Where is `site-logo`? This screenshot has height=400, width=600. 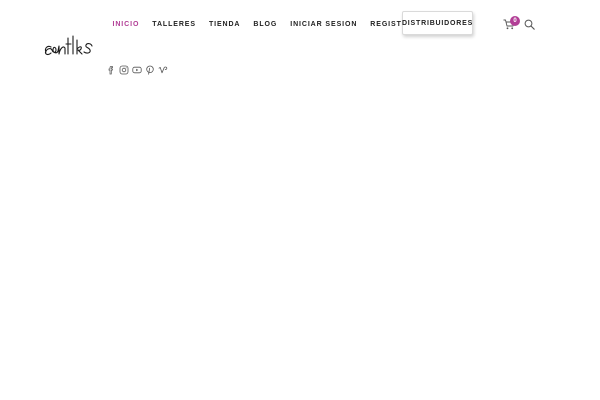 site-logo is located at coordinates (70, 47).